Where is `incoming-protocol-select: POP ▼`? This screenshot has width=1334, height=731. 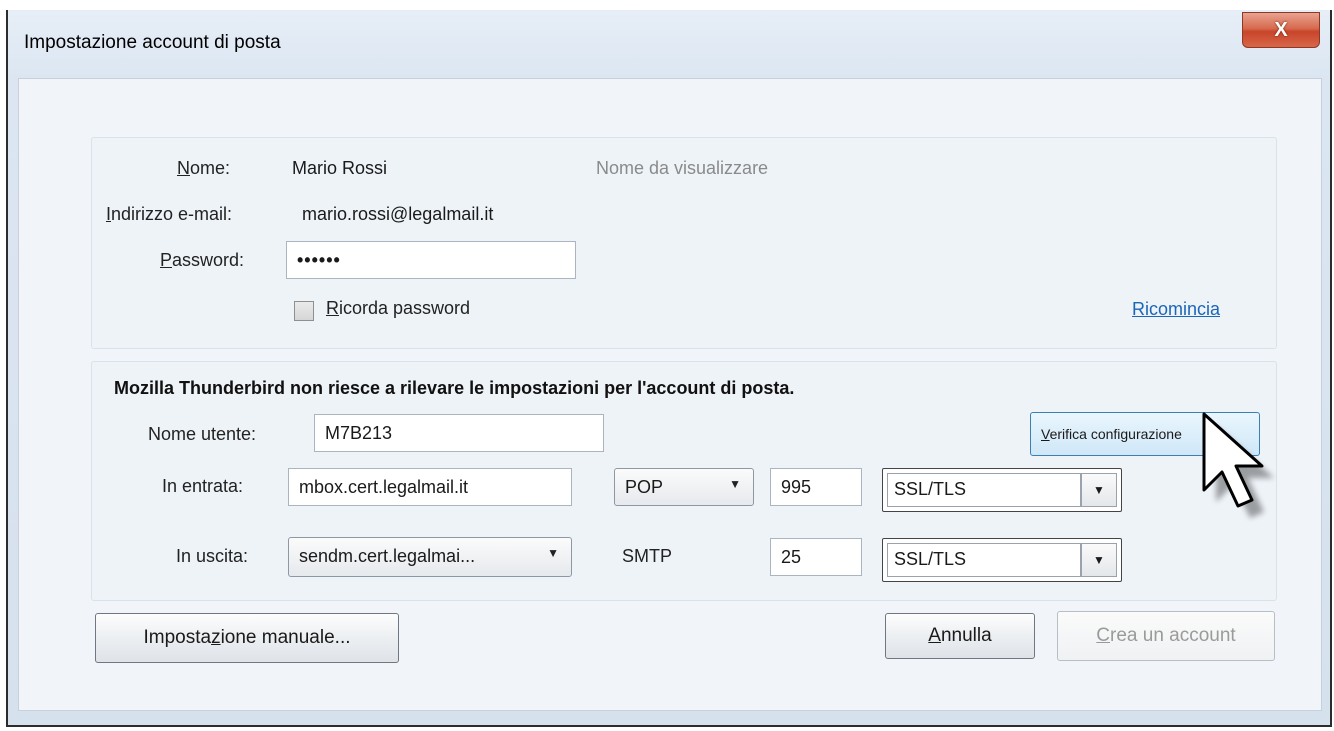 incoming-protocol-select: POP ▼ is located at coordinates (684, 487).